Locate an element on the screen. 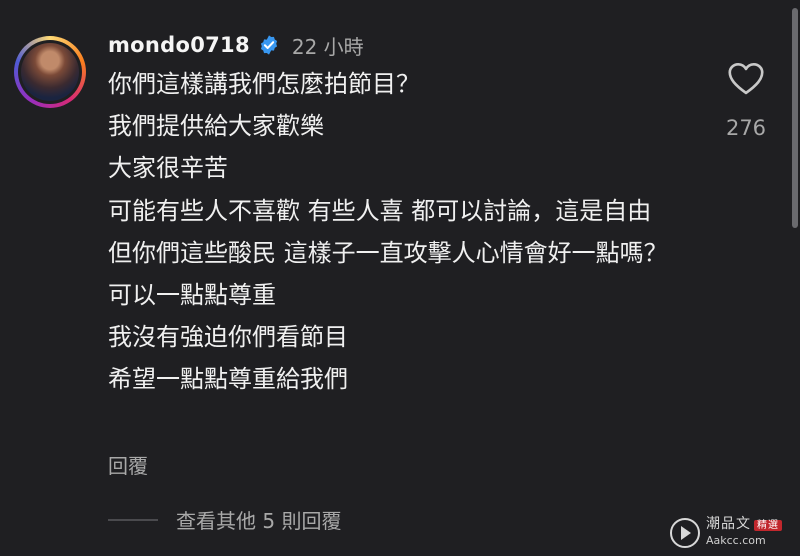  comment-header: mondo0718 22 小時 is located at coordinates (236, 45).